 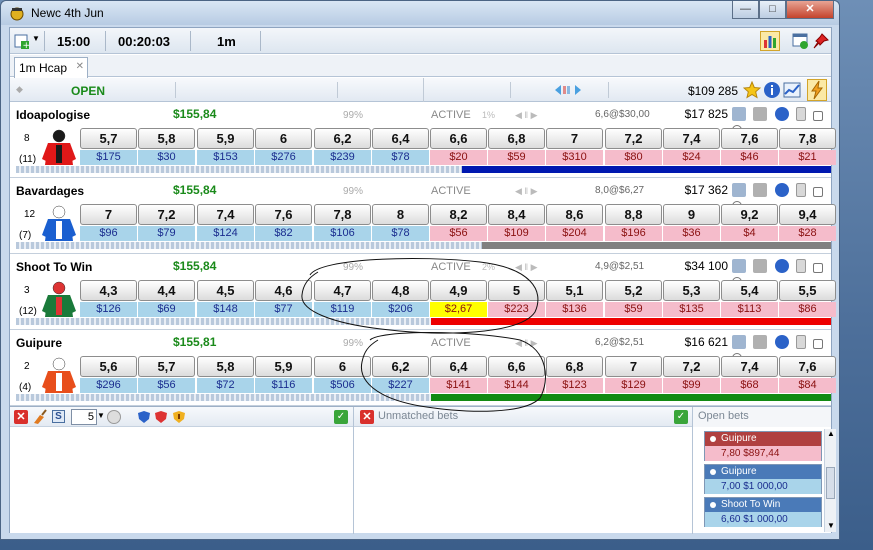 What do you see at coordinates (458, 385) in the screenshot?
I see `lay-amount: $141` at bounding box center [458, 385].